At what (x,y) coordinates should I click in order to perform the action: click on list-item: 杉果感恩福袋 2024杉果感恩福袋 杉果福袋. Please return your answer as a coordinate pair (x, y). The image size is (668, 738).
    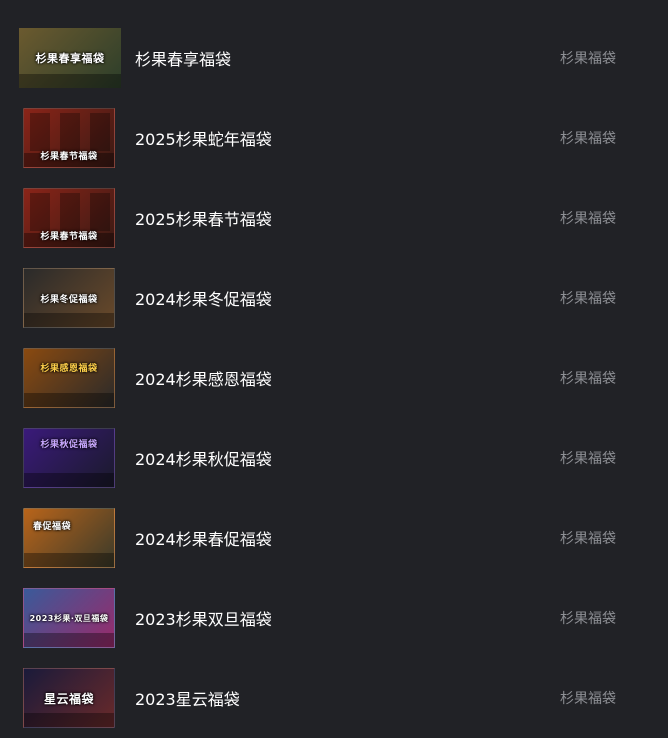
    Looking at the image, I should click on (334, 378).